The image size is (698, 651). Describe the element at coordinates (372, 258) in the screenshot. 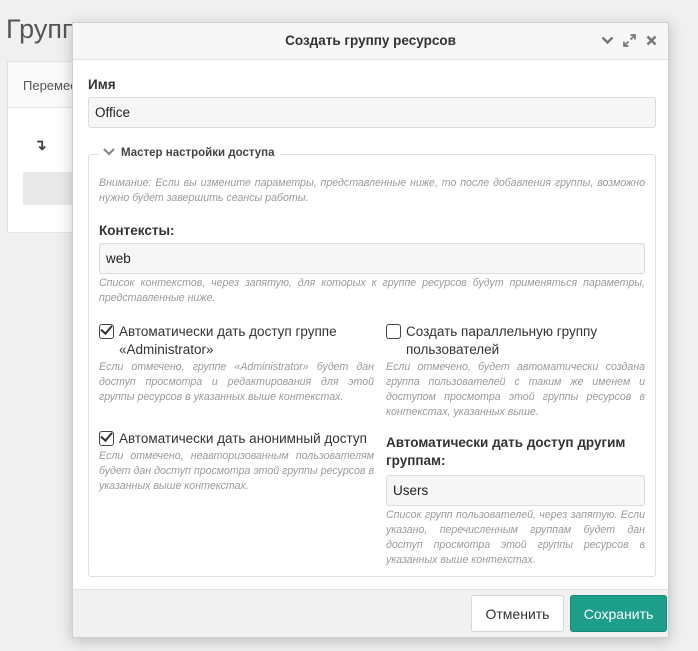

I see `contexts-input: web` at that location.